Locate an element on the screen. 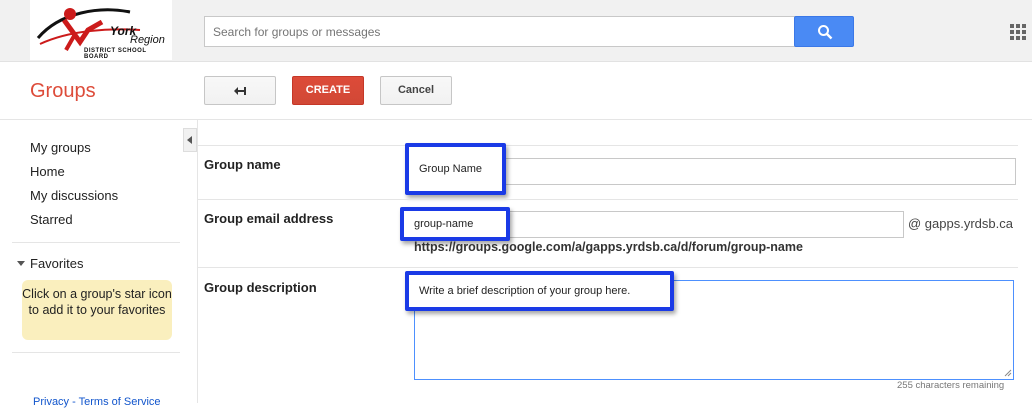  privacy-terms-link: Privacy - Terms of Service is located at coordinates (97, 402).